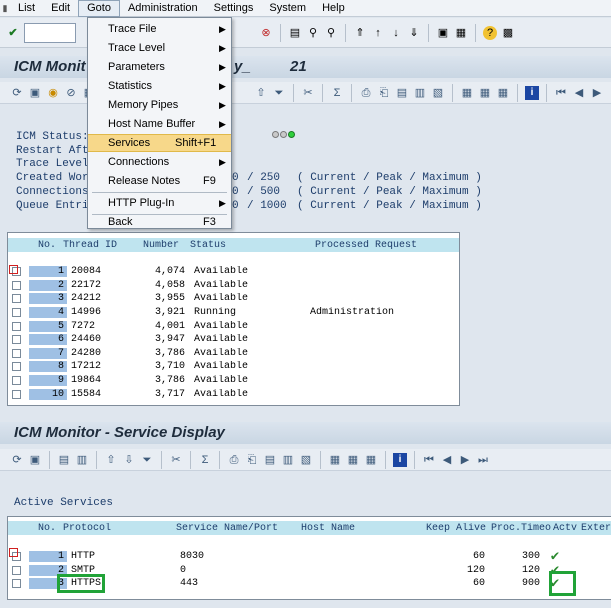 The image size is (611, 608). Describe the element at coordinates (363, 528) in the screenshot. I see `col-host-name: Host Name` at that location.